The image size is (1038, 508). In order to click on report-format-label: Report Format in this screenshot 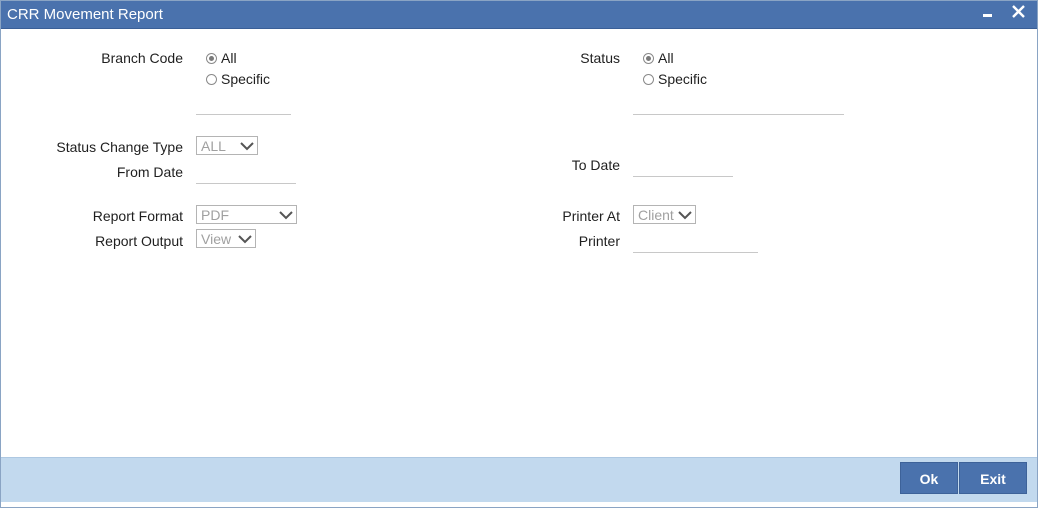, I will do `click(137, 216)`.